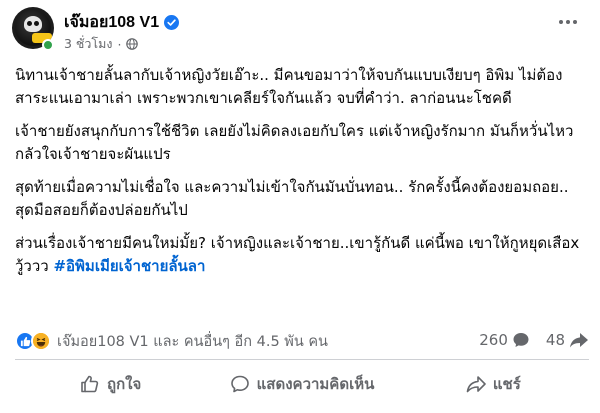 The height and width of the screenshot is (413, 600). I want to click on post-meta: 3 ชั่วโมง ·, so click(101, 44).